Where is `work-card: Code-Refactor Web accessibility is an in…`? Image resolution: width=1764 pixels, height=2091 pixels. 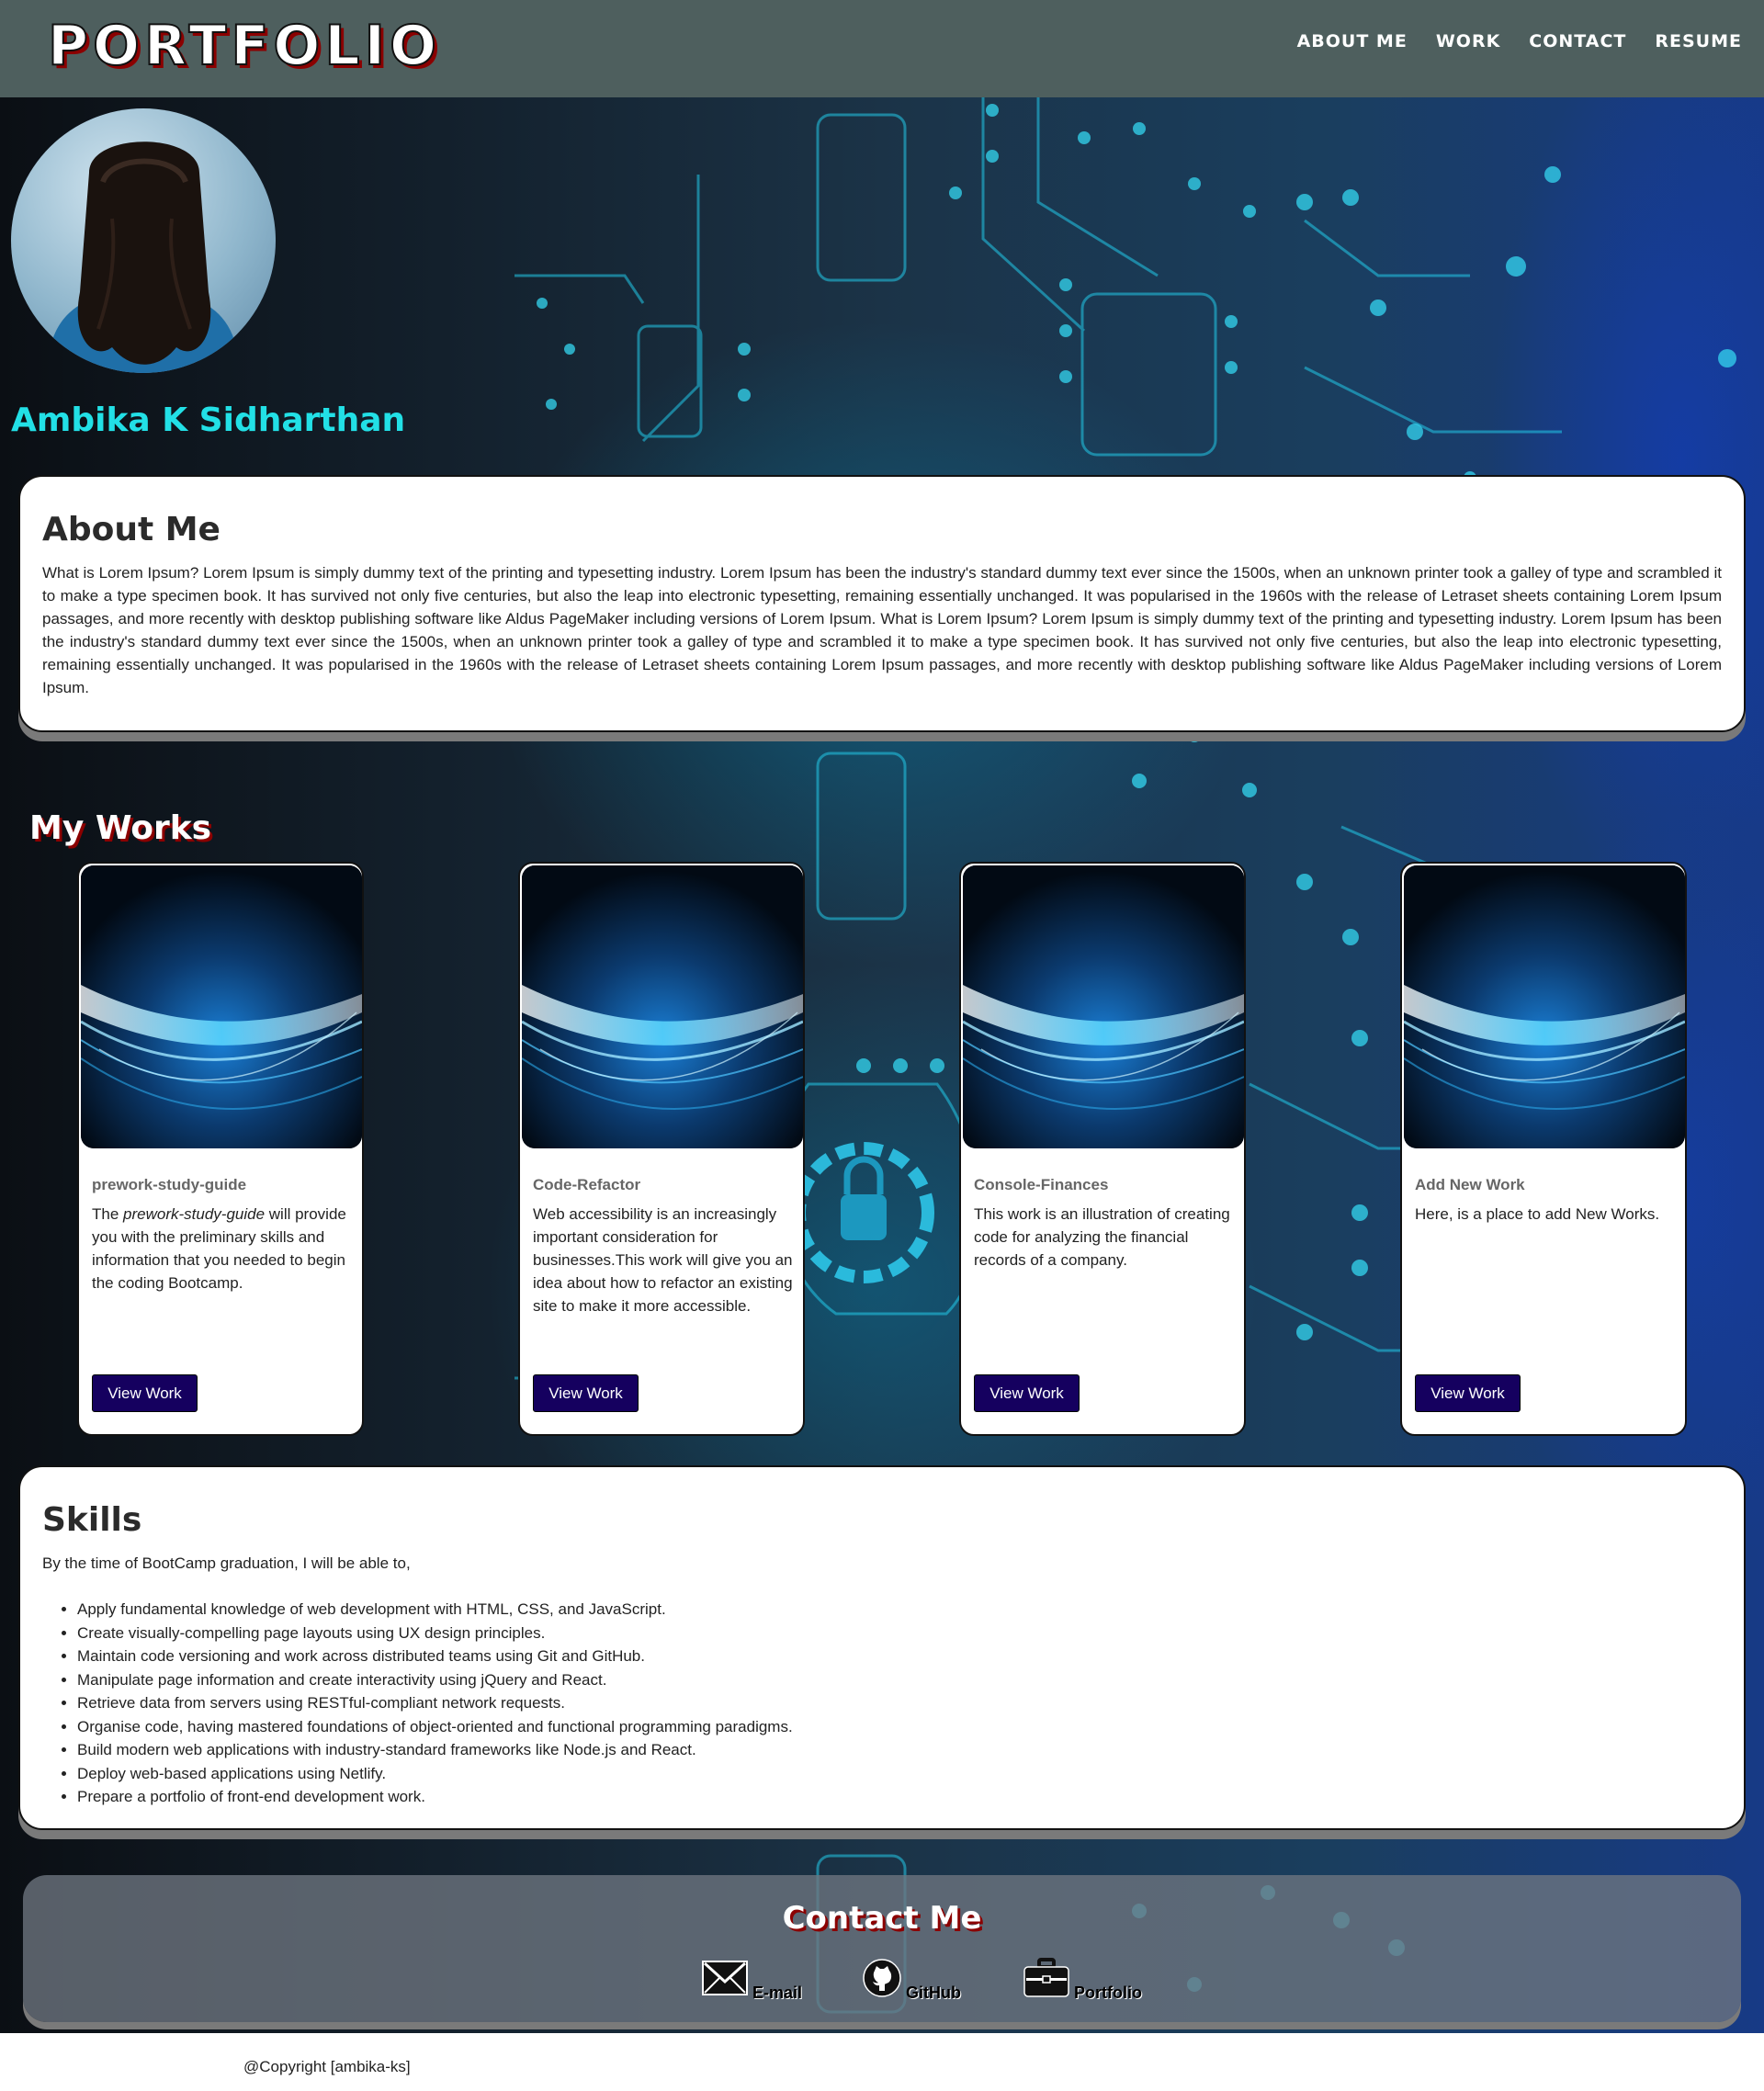 work-card: Code-Refactor Web accessibility is an in… is located at coordinates (662, 1149).